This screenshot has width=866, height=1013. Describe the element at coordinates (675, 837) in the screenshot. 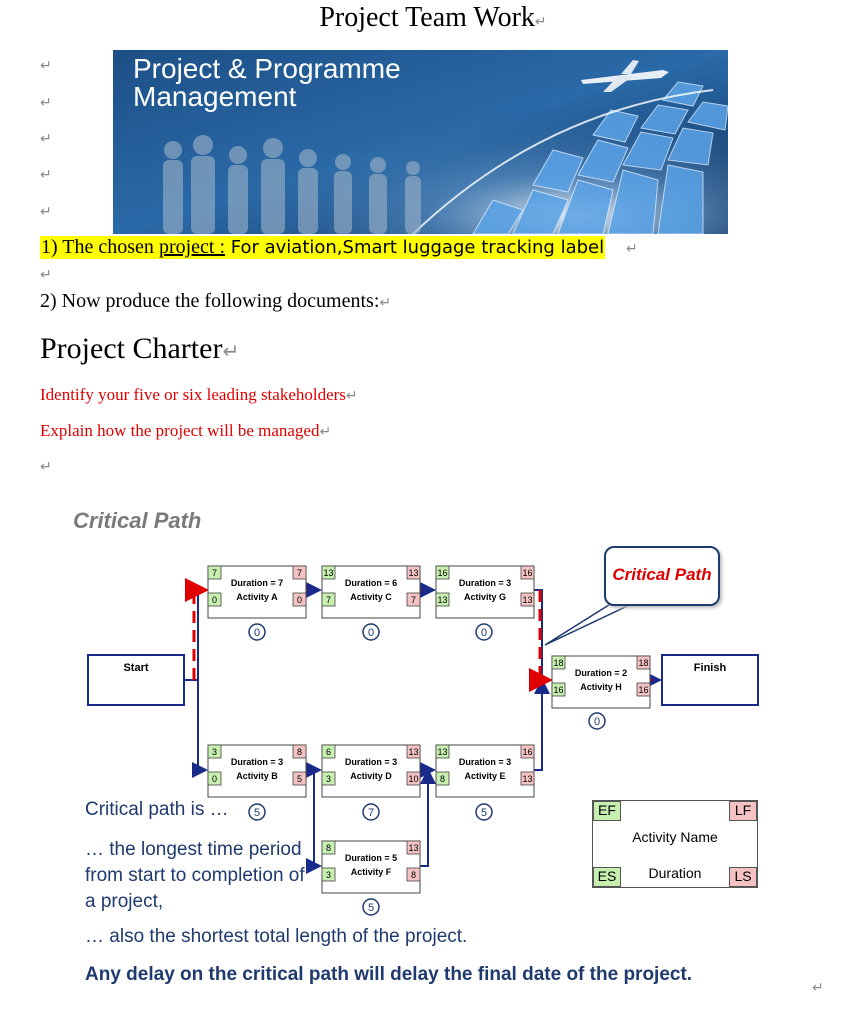

I see `legend-activity-name: Activity Name` at that location.